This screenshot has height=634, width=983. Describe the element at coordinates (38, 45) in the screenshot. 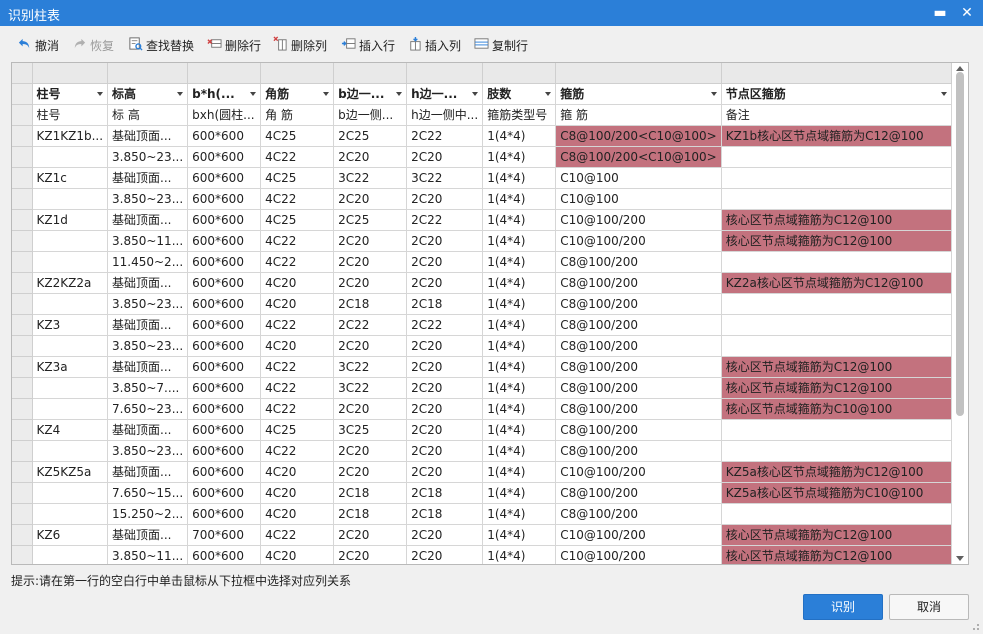

I see `undo-button: 撤消` at that location.